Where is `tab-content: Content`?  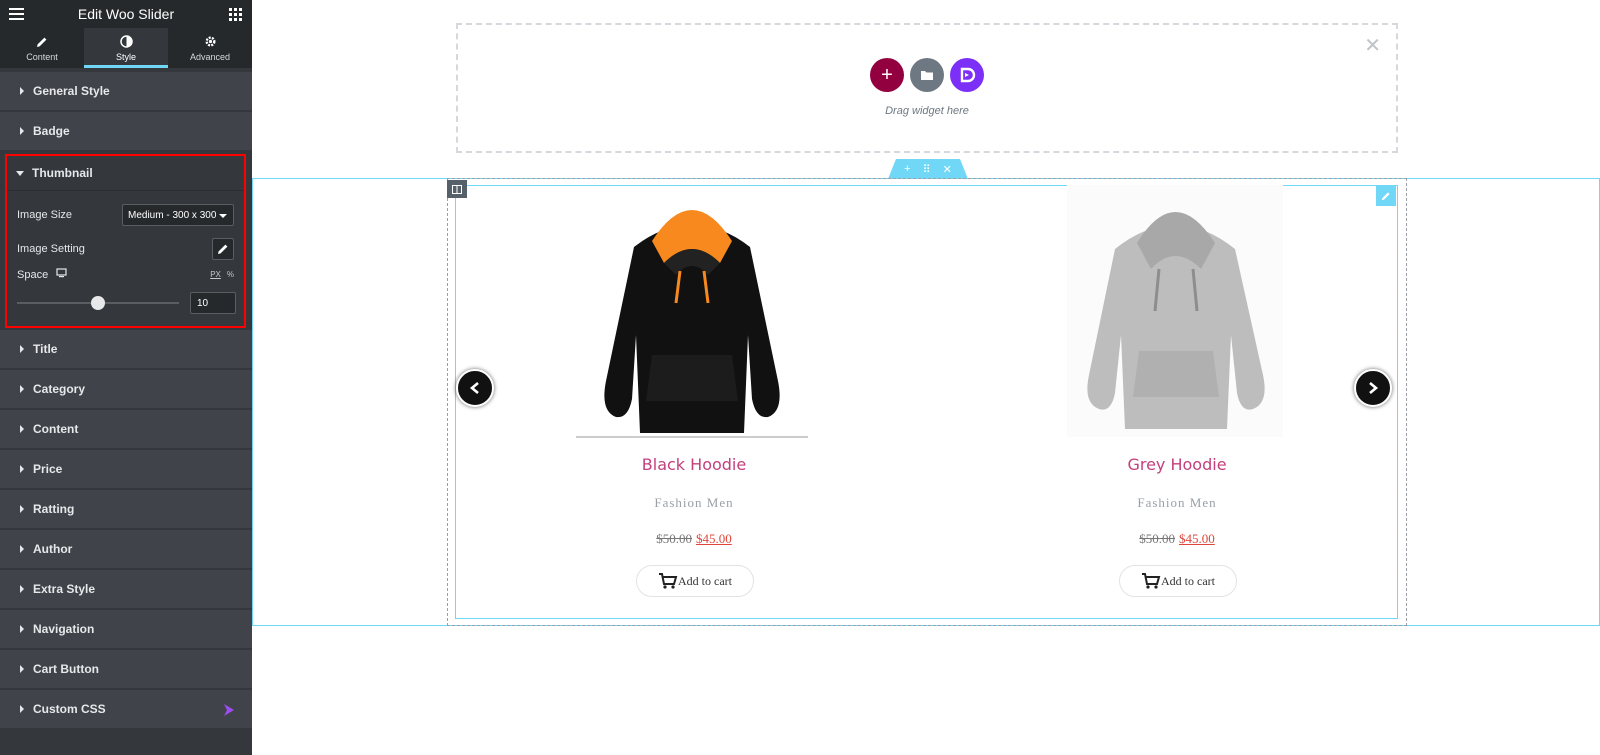 tab-content: Content is located at coordinates (42, 48).